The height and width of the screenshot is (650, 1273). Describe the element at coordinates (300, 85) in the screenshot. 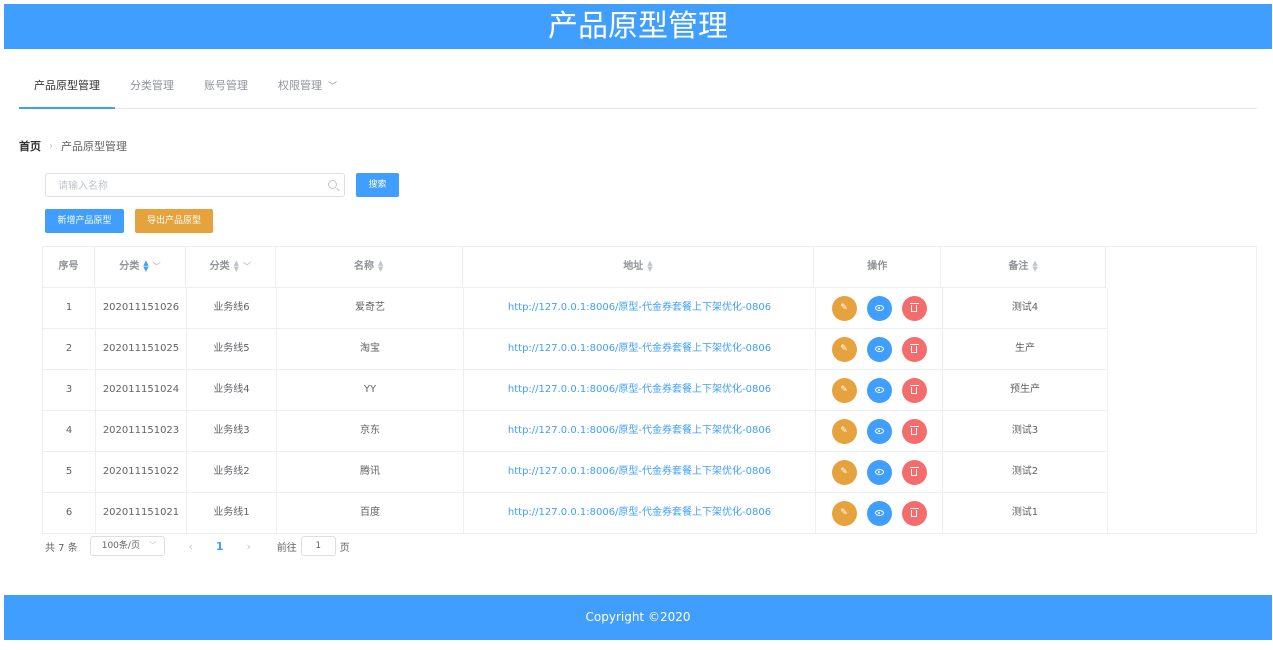

I see `nav-item-permissions-label: 权限管理` at that location.